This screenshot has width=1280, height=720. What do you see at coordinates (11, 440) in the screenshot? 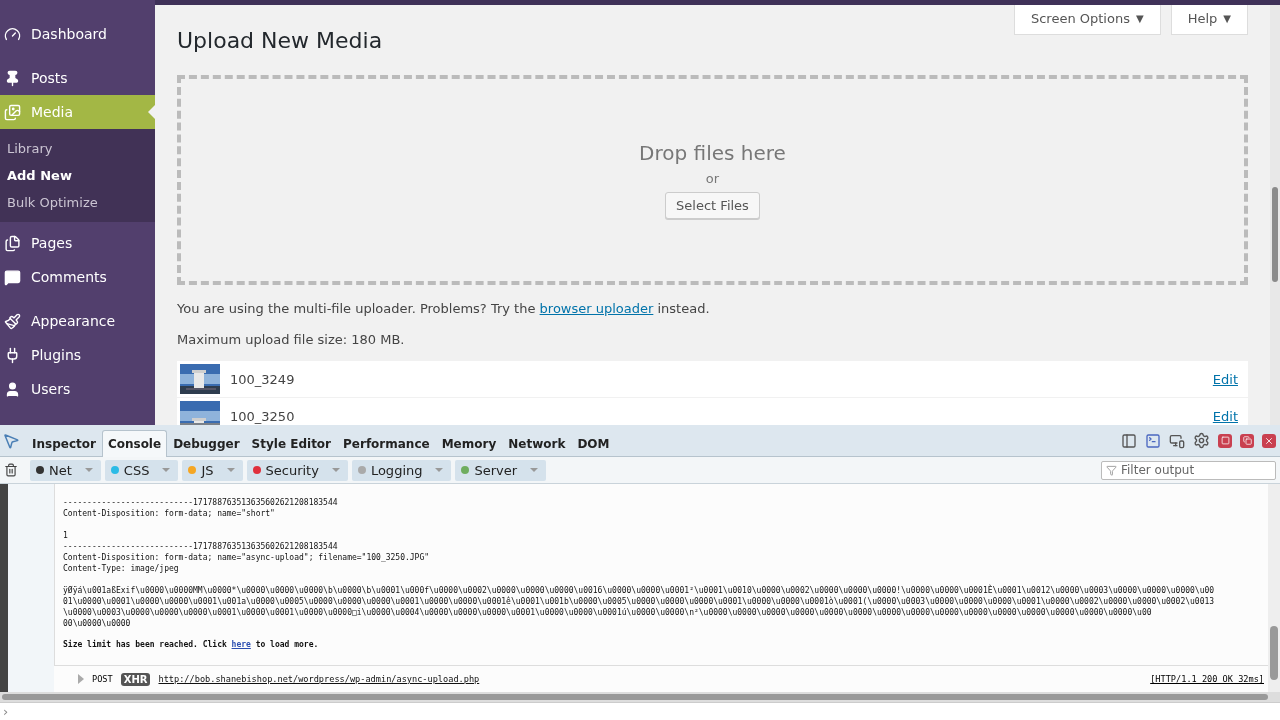
I see `pointer-icon` at bounding box center [11, 440].